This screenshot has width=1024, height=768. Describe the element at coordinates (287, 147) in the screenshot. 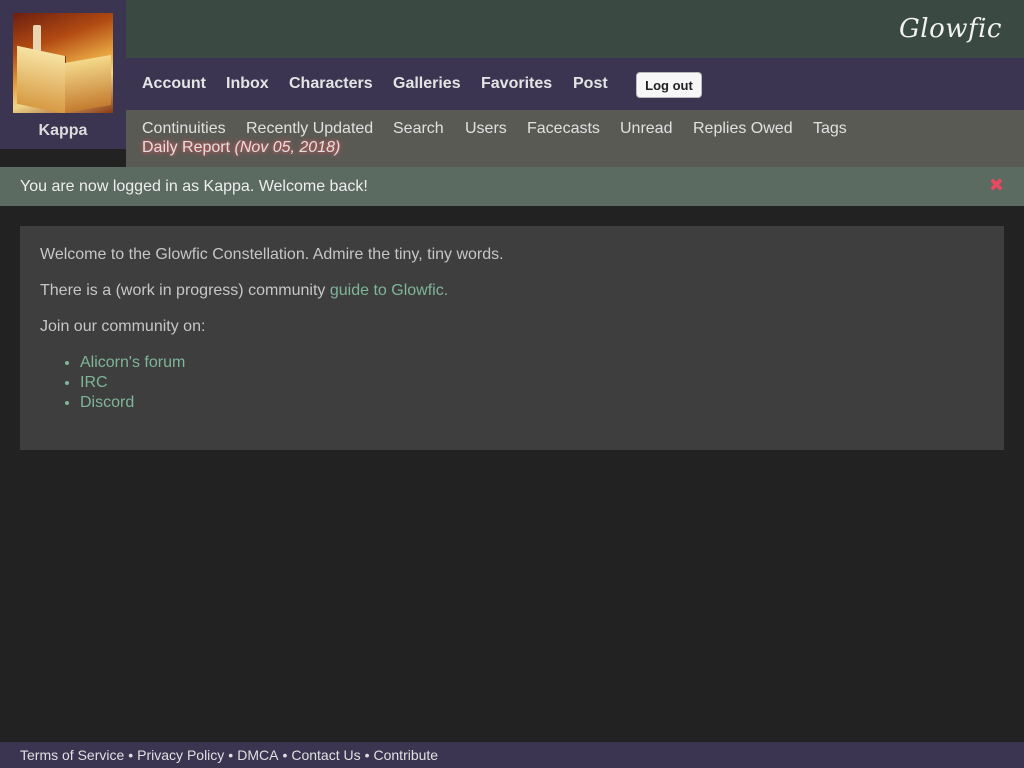

I see `daily-report-date: (Nov 05, 2018)` at that location.